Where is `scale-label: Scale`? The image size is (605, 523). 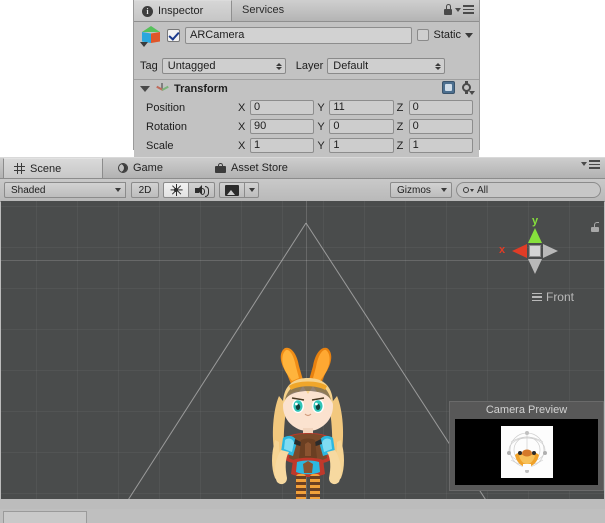
scale-label: Scale is located at coordinates (160, 145).